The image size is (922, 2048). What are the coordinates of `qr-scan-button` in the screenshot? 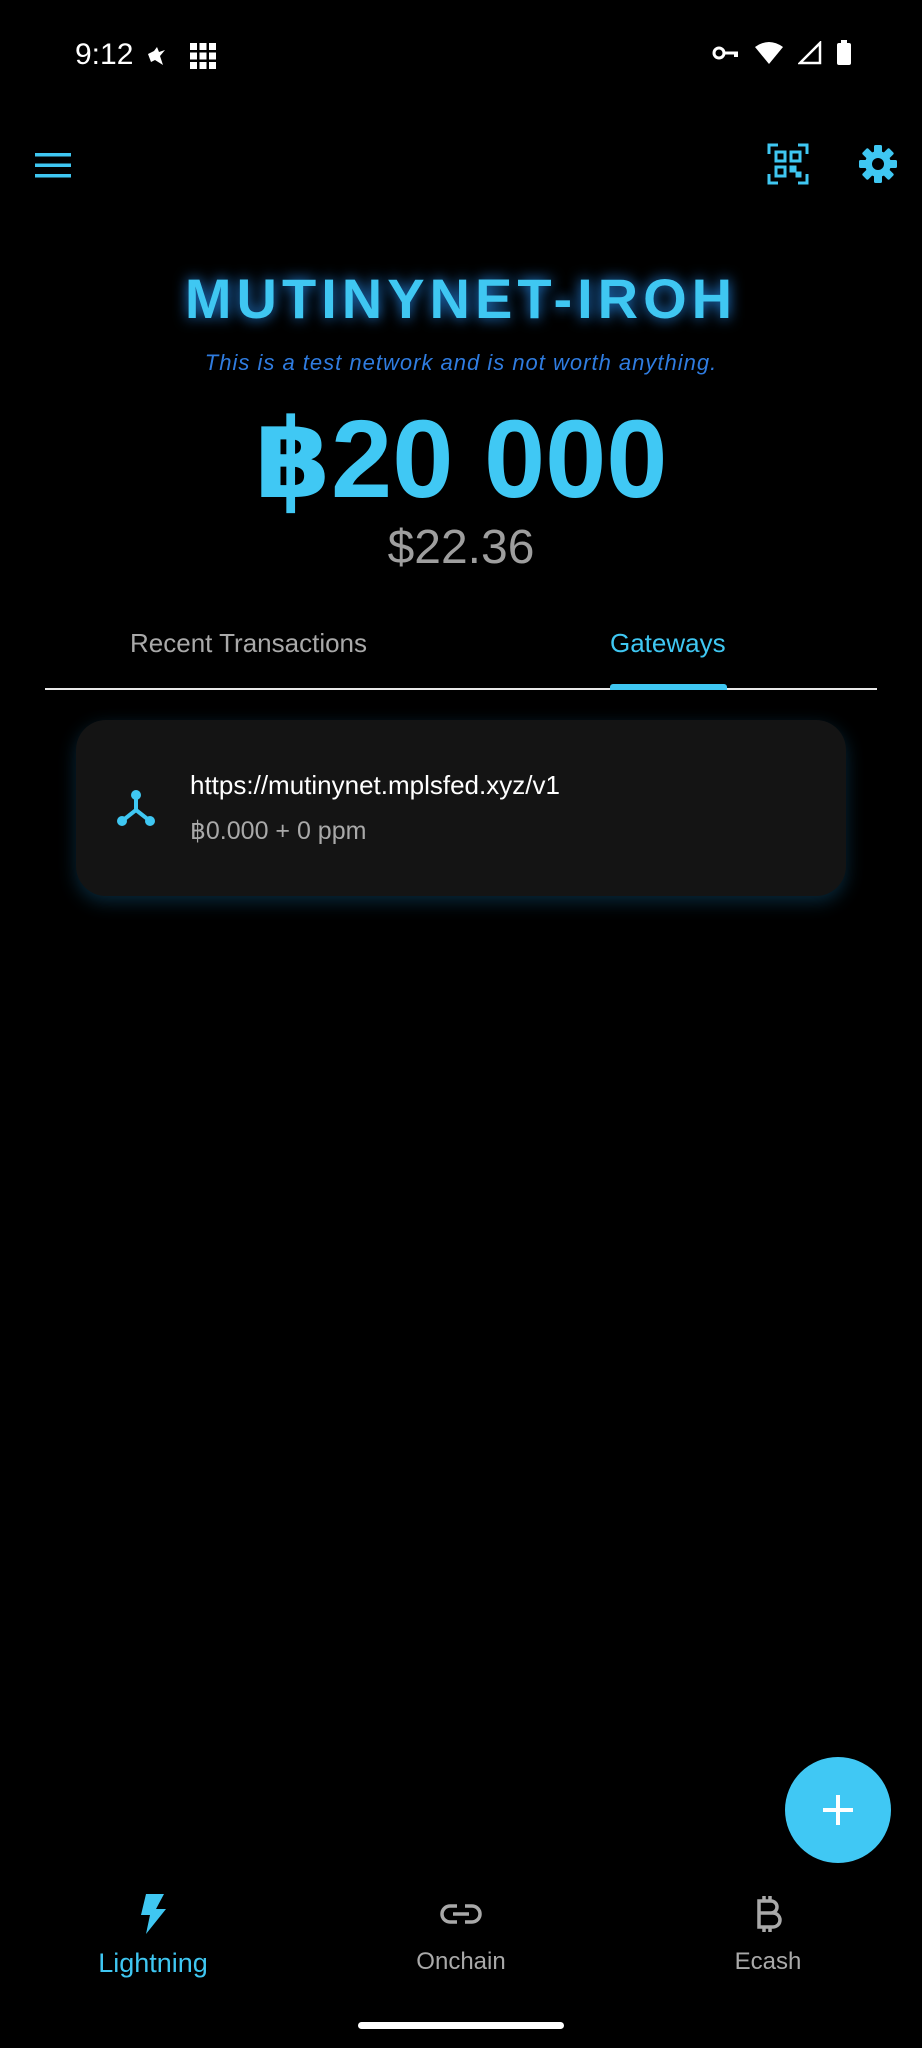 It's located at (788, 164).